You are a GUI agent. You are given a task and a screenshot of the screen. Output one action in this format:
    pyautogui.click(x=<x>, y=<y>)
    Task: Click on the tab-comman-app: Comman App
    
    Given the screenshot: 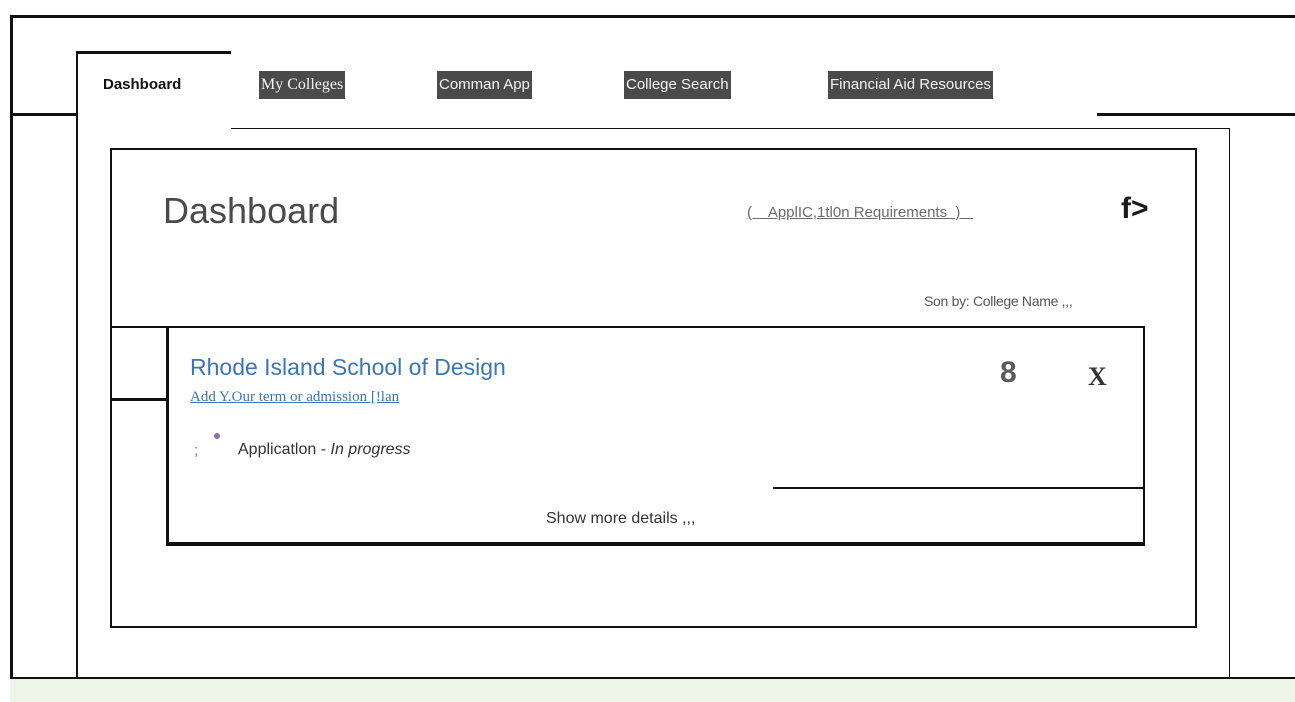 What is the action you would take?
    pyautogui.click(x=484, y=85)
    